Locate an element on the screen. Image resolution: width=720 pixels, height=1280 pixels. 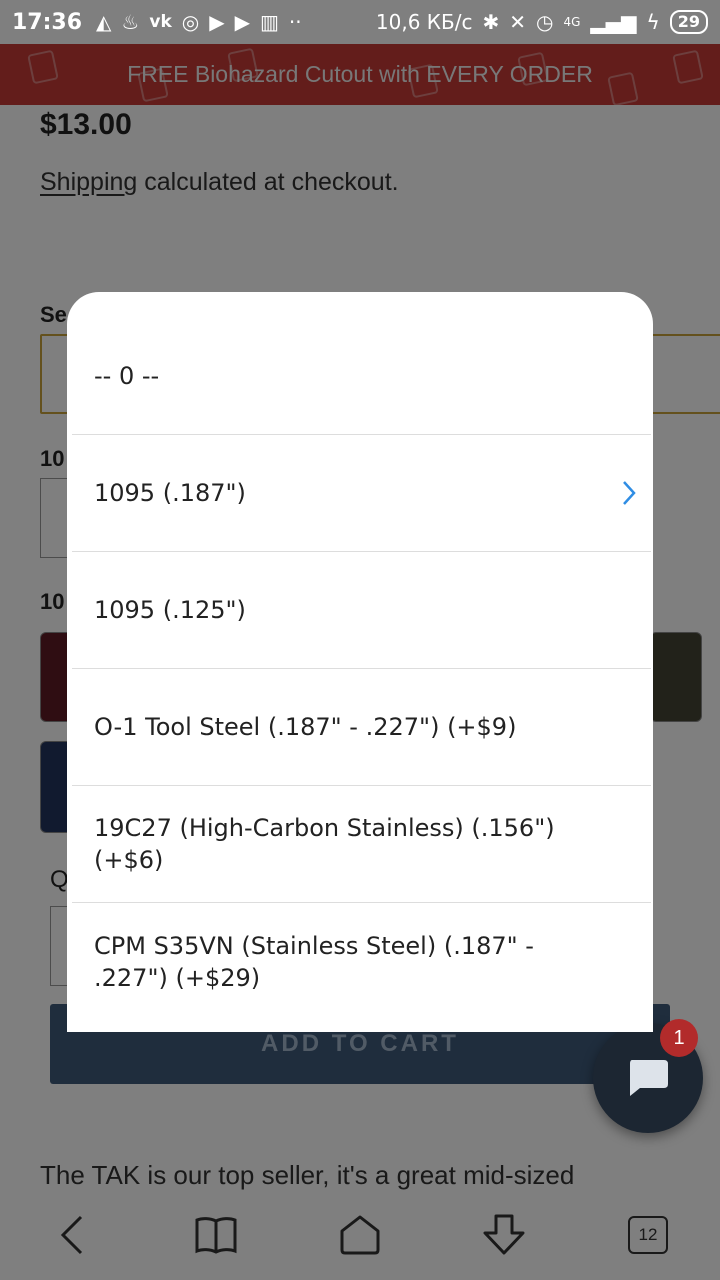
picker-option: O-1 Tool Steel (.187" - .227") (+$9) is located at coordinates (361, 727).